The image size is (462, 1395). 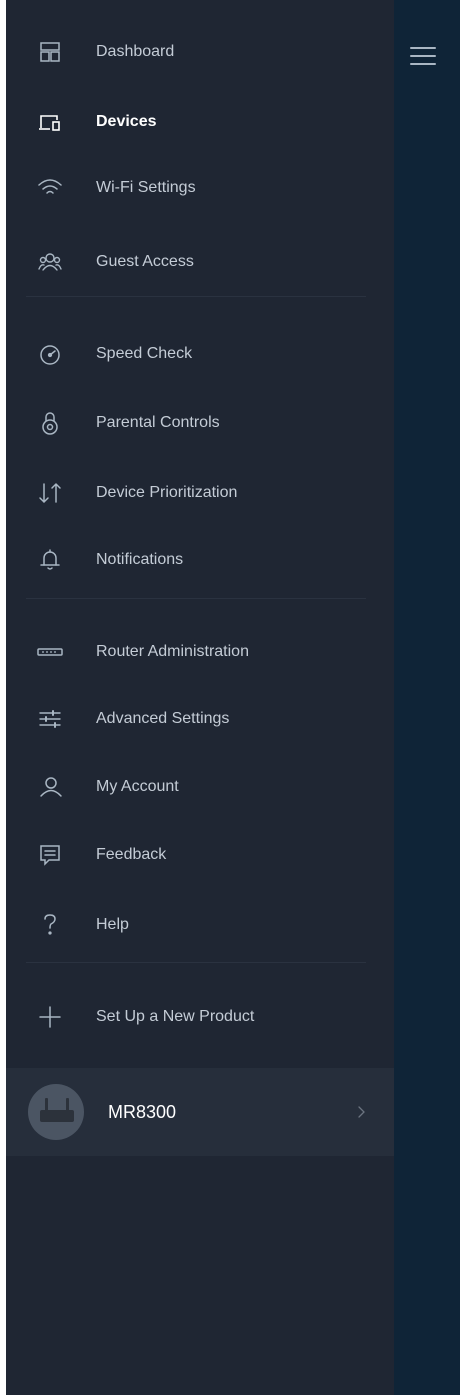 I want to click on product-row: MR8300, so click(x=200, y=1112).